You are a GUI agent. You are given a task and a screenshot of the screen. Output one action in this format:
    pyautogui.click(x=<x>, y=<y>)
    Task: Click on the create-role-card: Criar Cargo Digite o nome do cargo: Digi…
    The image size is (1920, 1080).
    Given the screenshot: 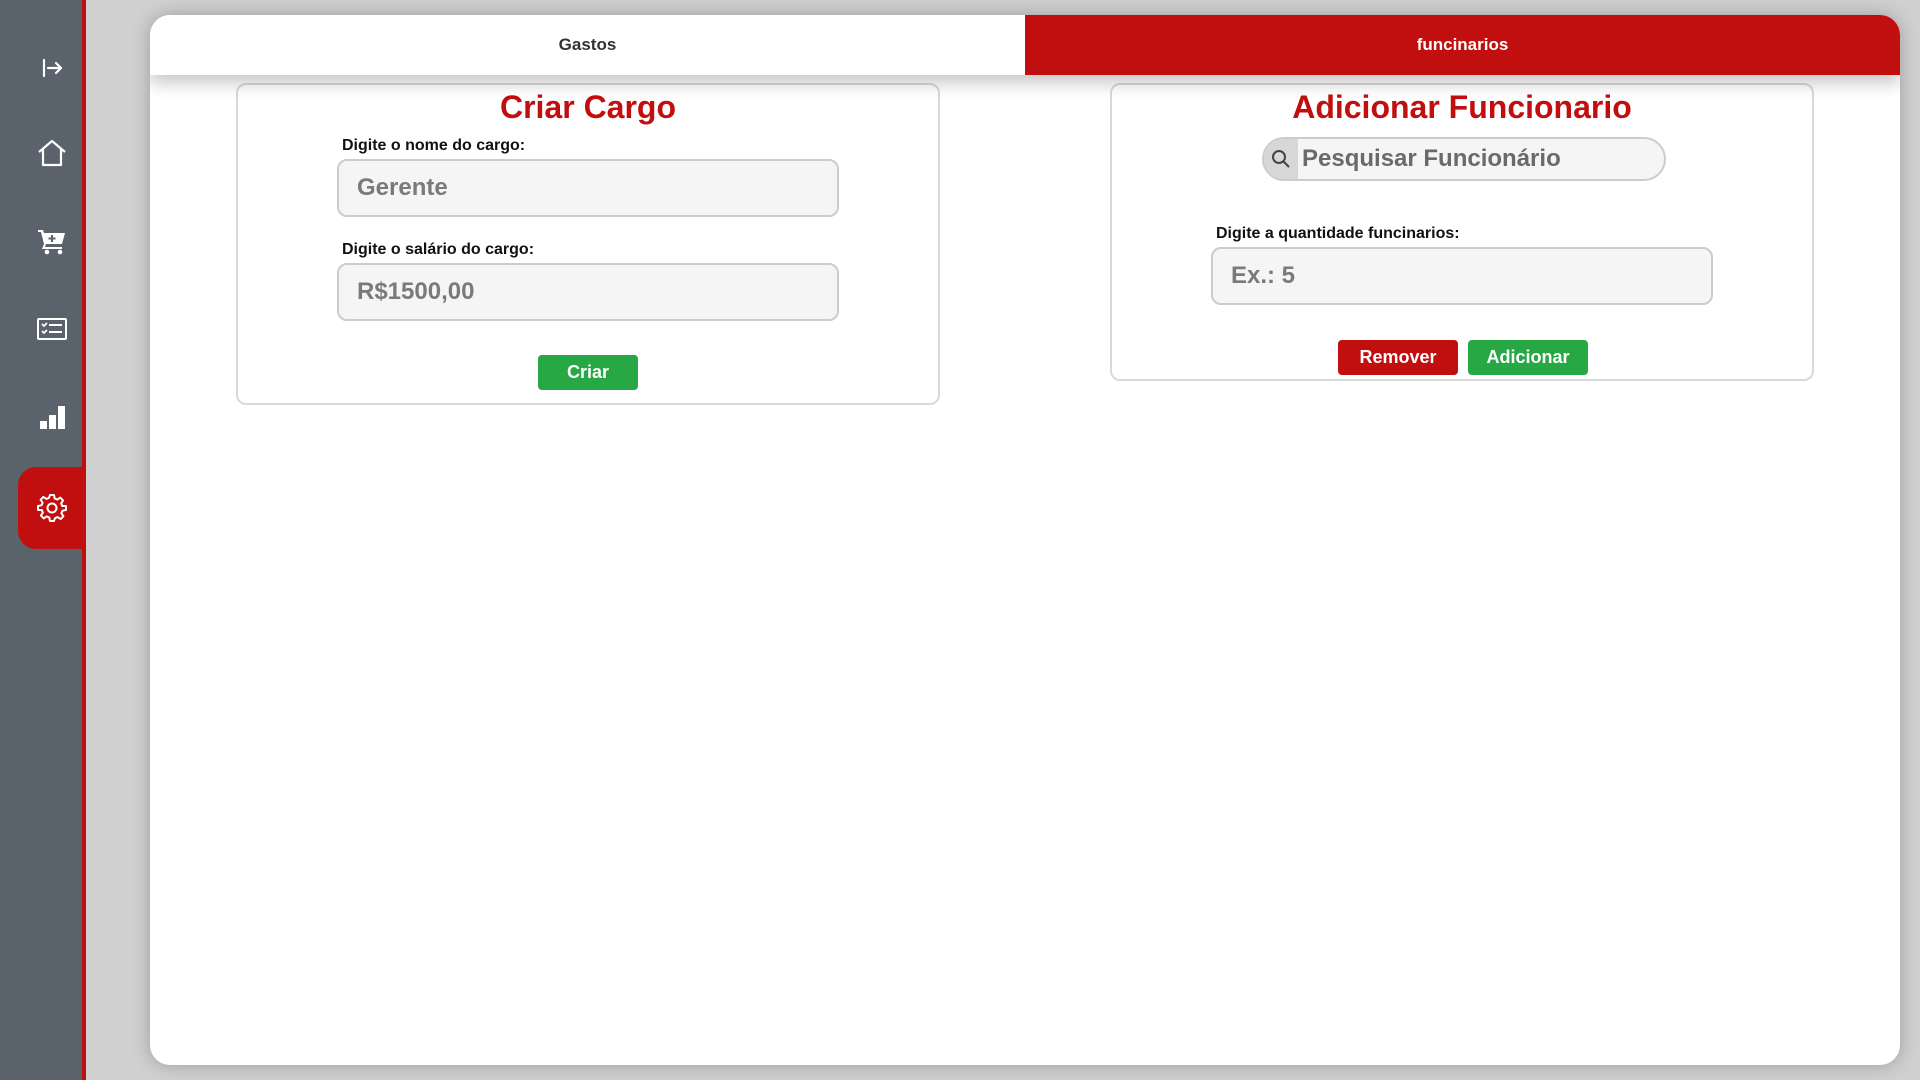 What is the action you would take?
    pyautogui.click(x=588, y=244)
    